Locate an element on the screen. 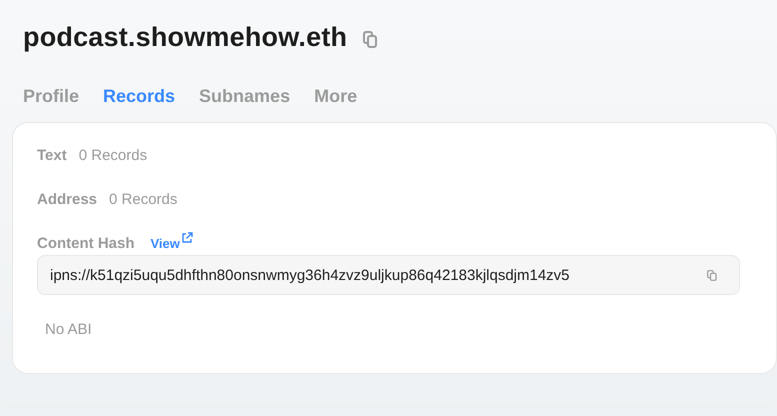  view-link: View is located at coordinates (171, 243).